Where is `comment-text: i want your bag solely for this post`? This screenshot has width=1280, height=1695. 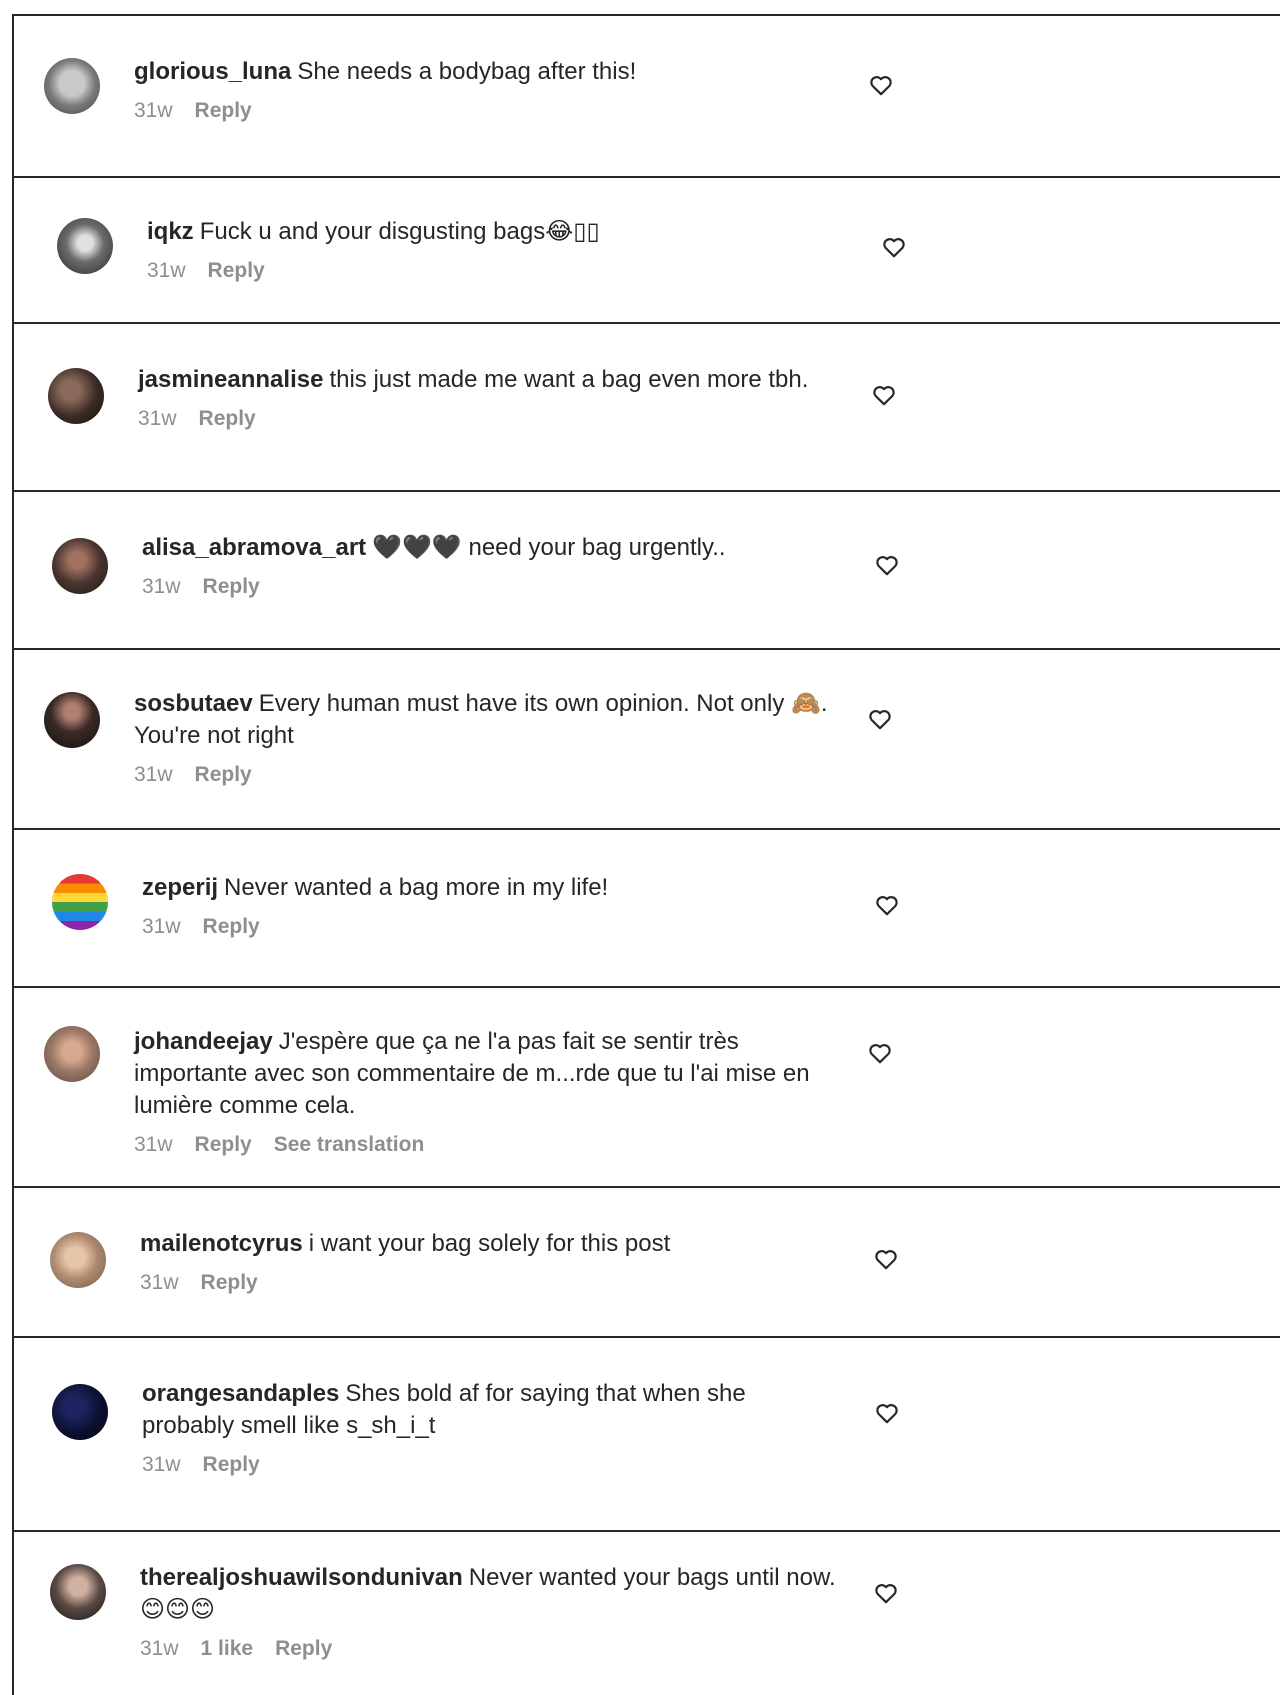 comment-text: i want your bag solely for this post is located at coordinates (489, 1243).